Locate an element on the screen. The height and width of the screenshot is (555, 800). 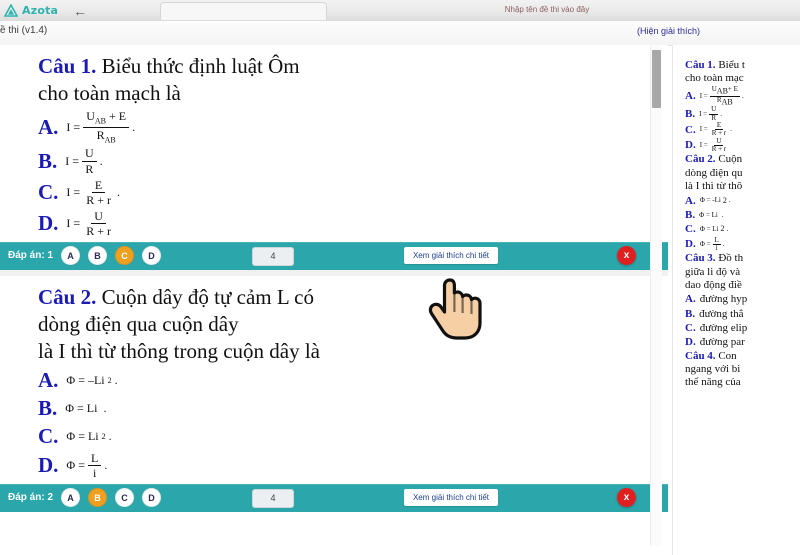
preview-q2-option-d: D. Φ = Li . is located at coordinates (705, 243).